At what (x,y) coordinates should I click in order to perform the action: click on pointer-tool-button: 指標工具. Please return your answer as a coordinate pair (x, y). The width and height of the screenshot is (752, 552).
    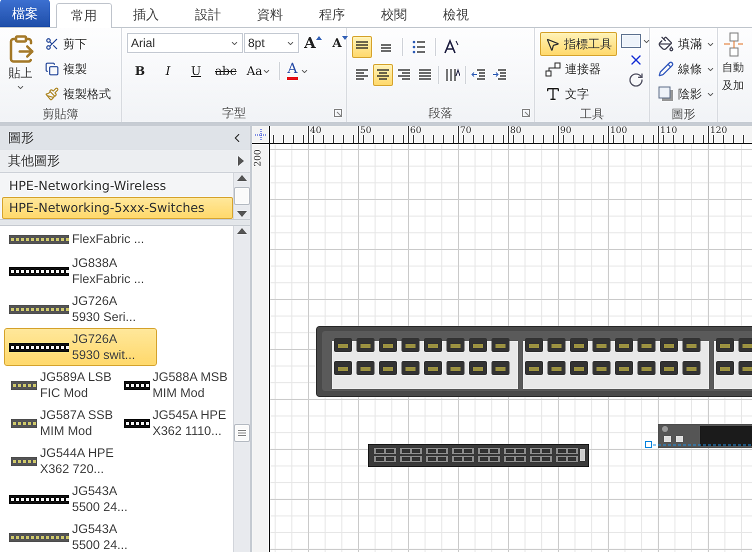
    Looking at the image, I should click on (578, 44).